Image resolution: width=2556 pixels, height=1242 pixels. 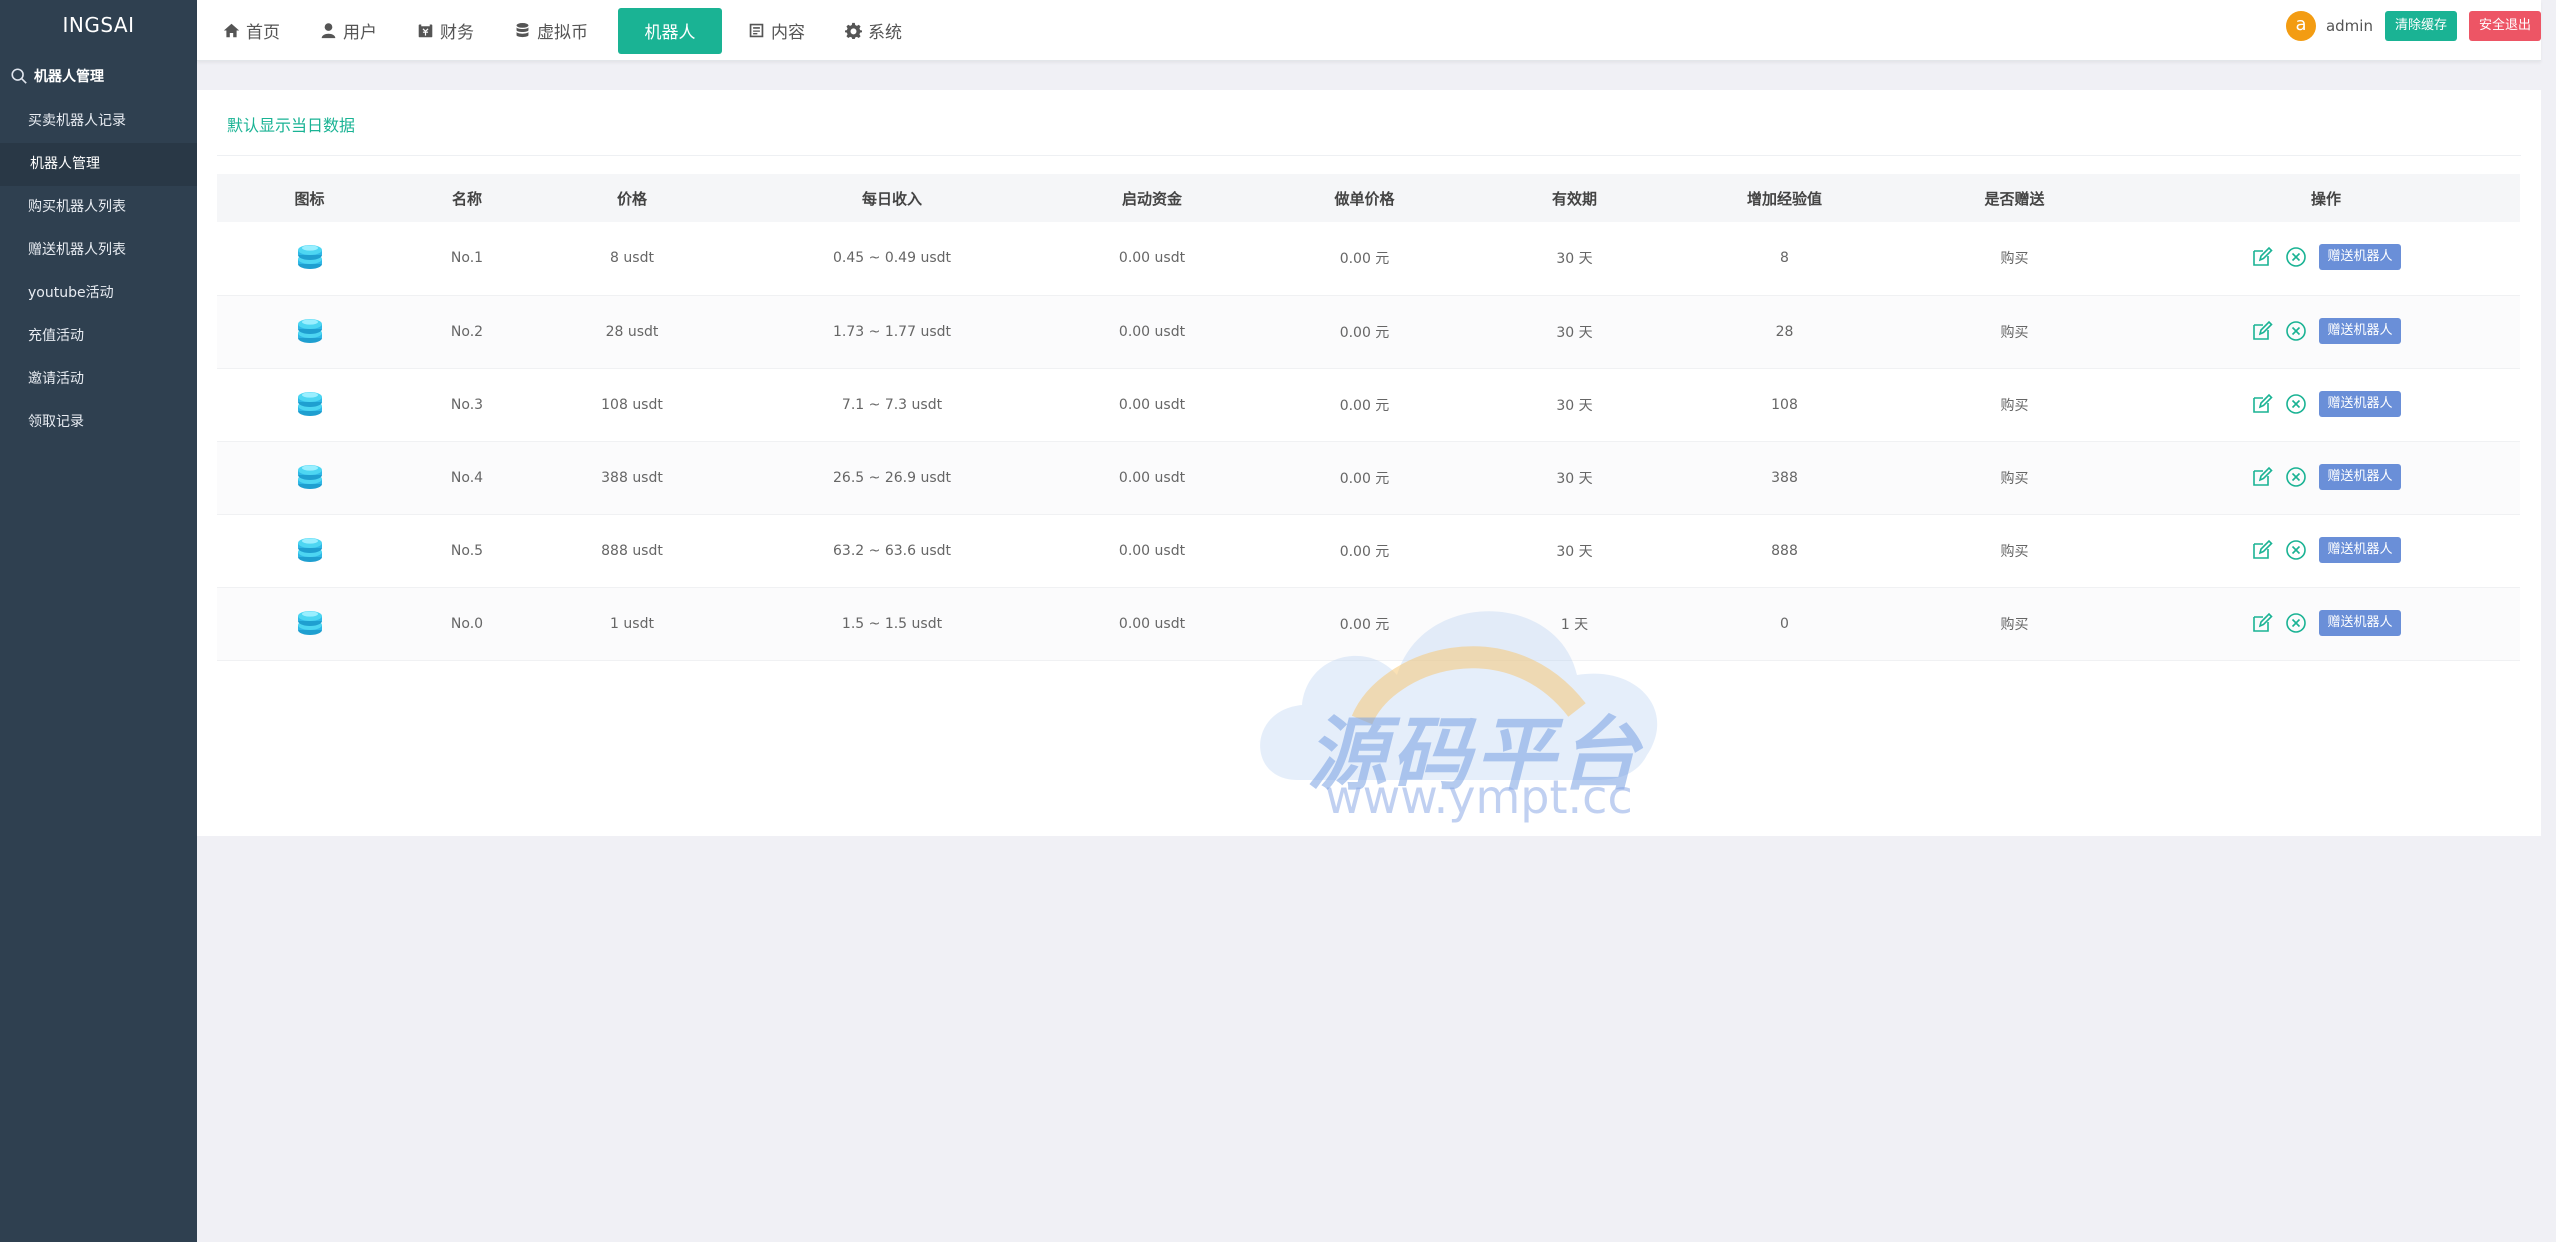 I want to click on top-nav: 首页 用户 财务 虚拟币 机器人 内容 系统, so click(x=560, y=30).